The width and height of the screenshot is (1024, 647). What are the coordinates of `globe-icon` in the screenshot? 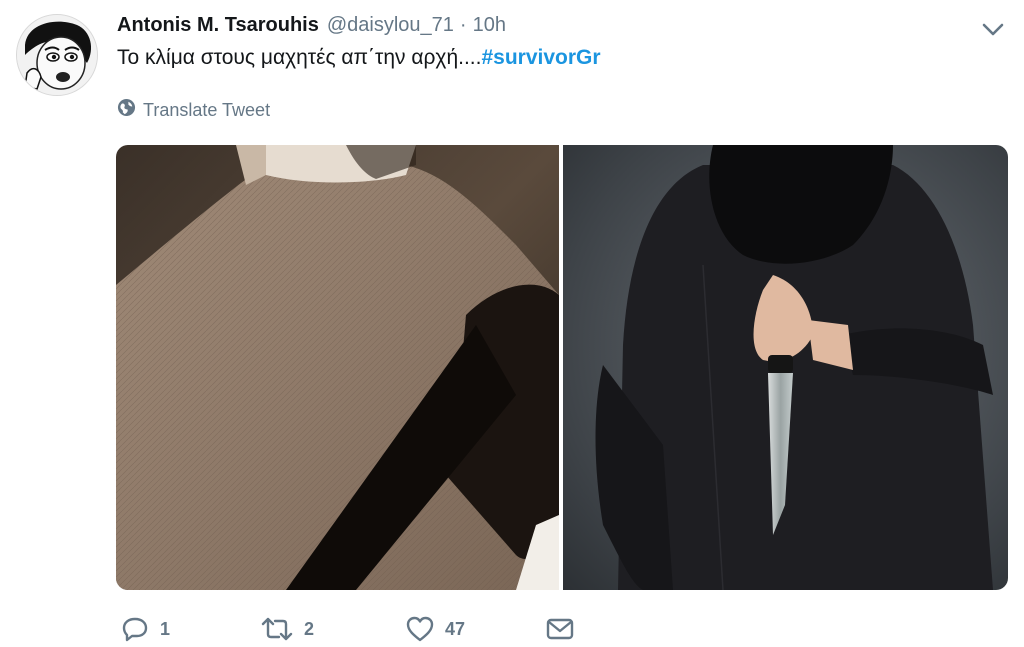 It's located at (126, 110).